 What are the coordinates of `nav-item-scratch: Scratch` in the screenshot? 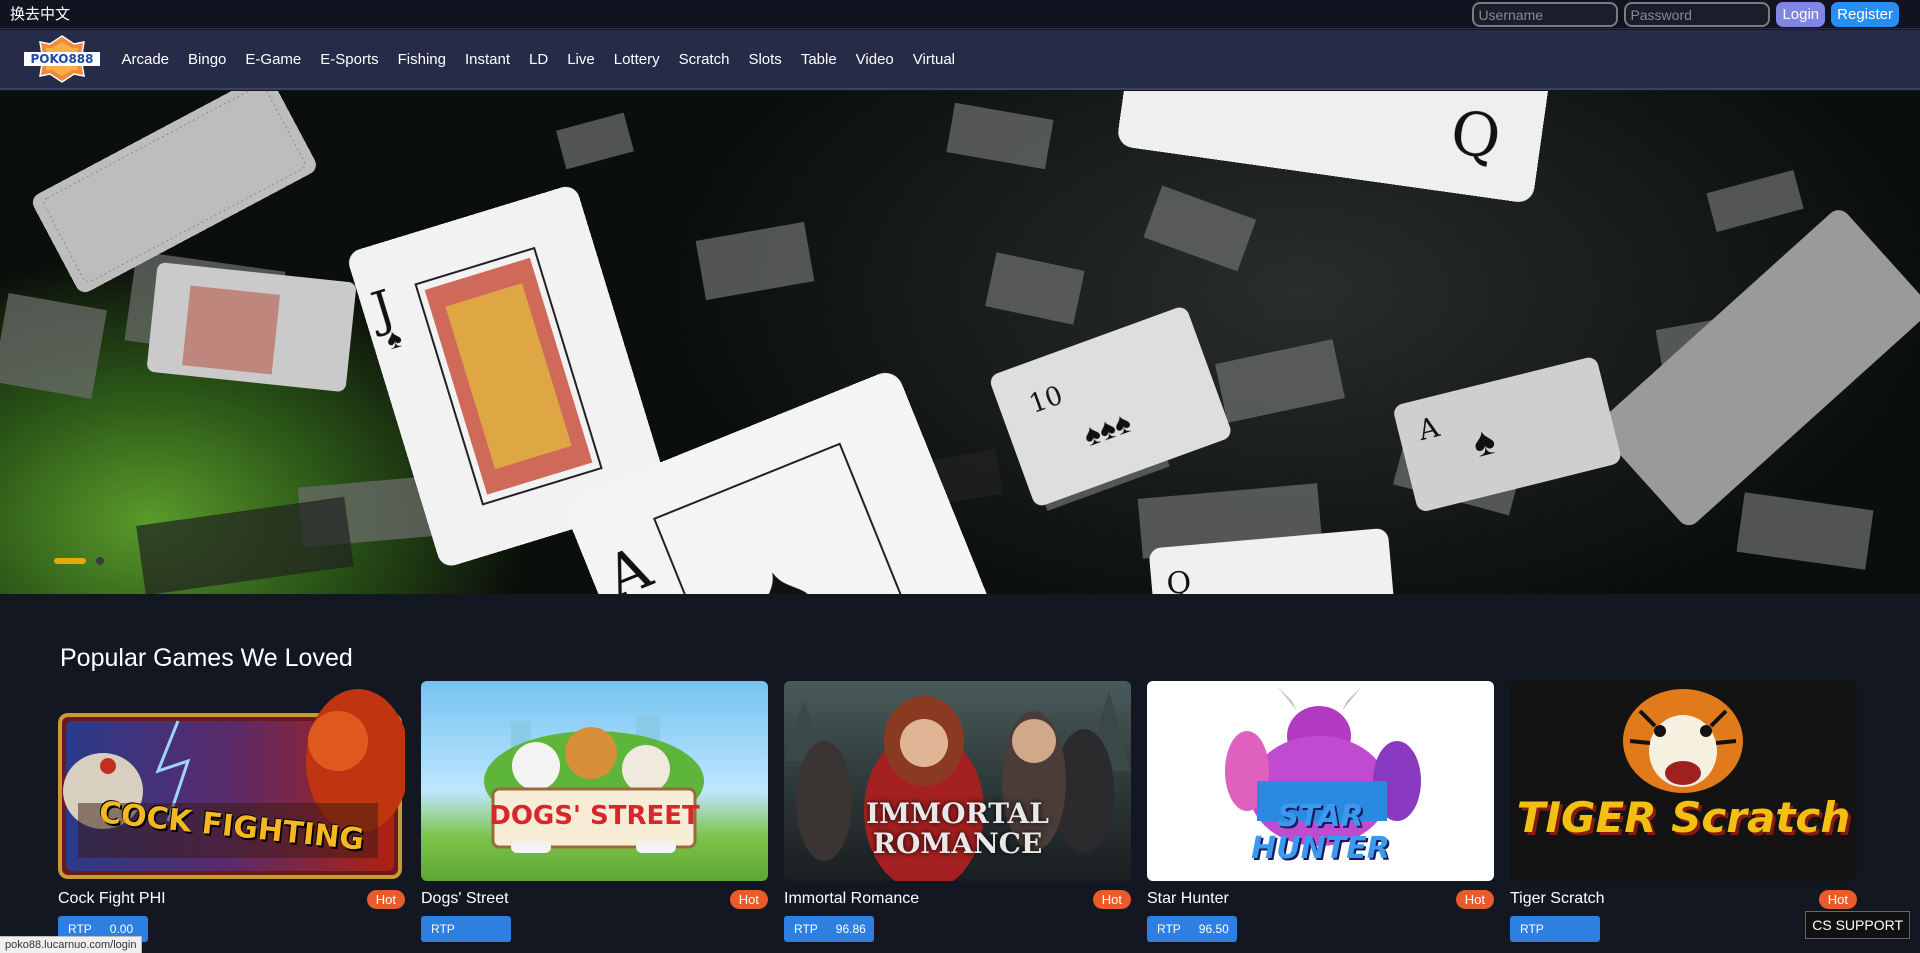 It's located at (704, 59).